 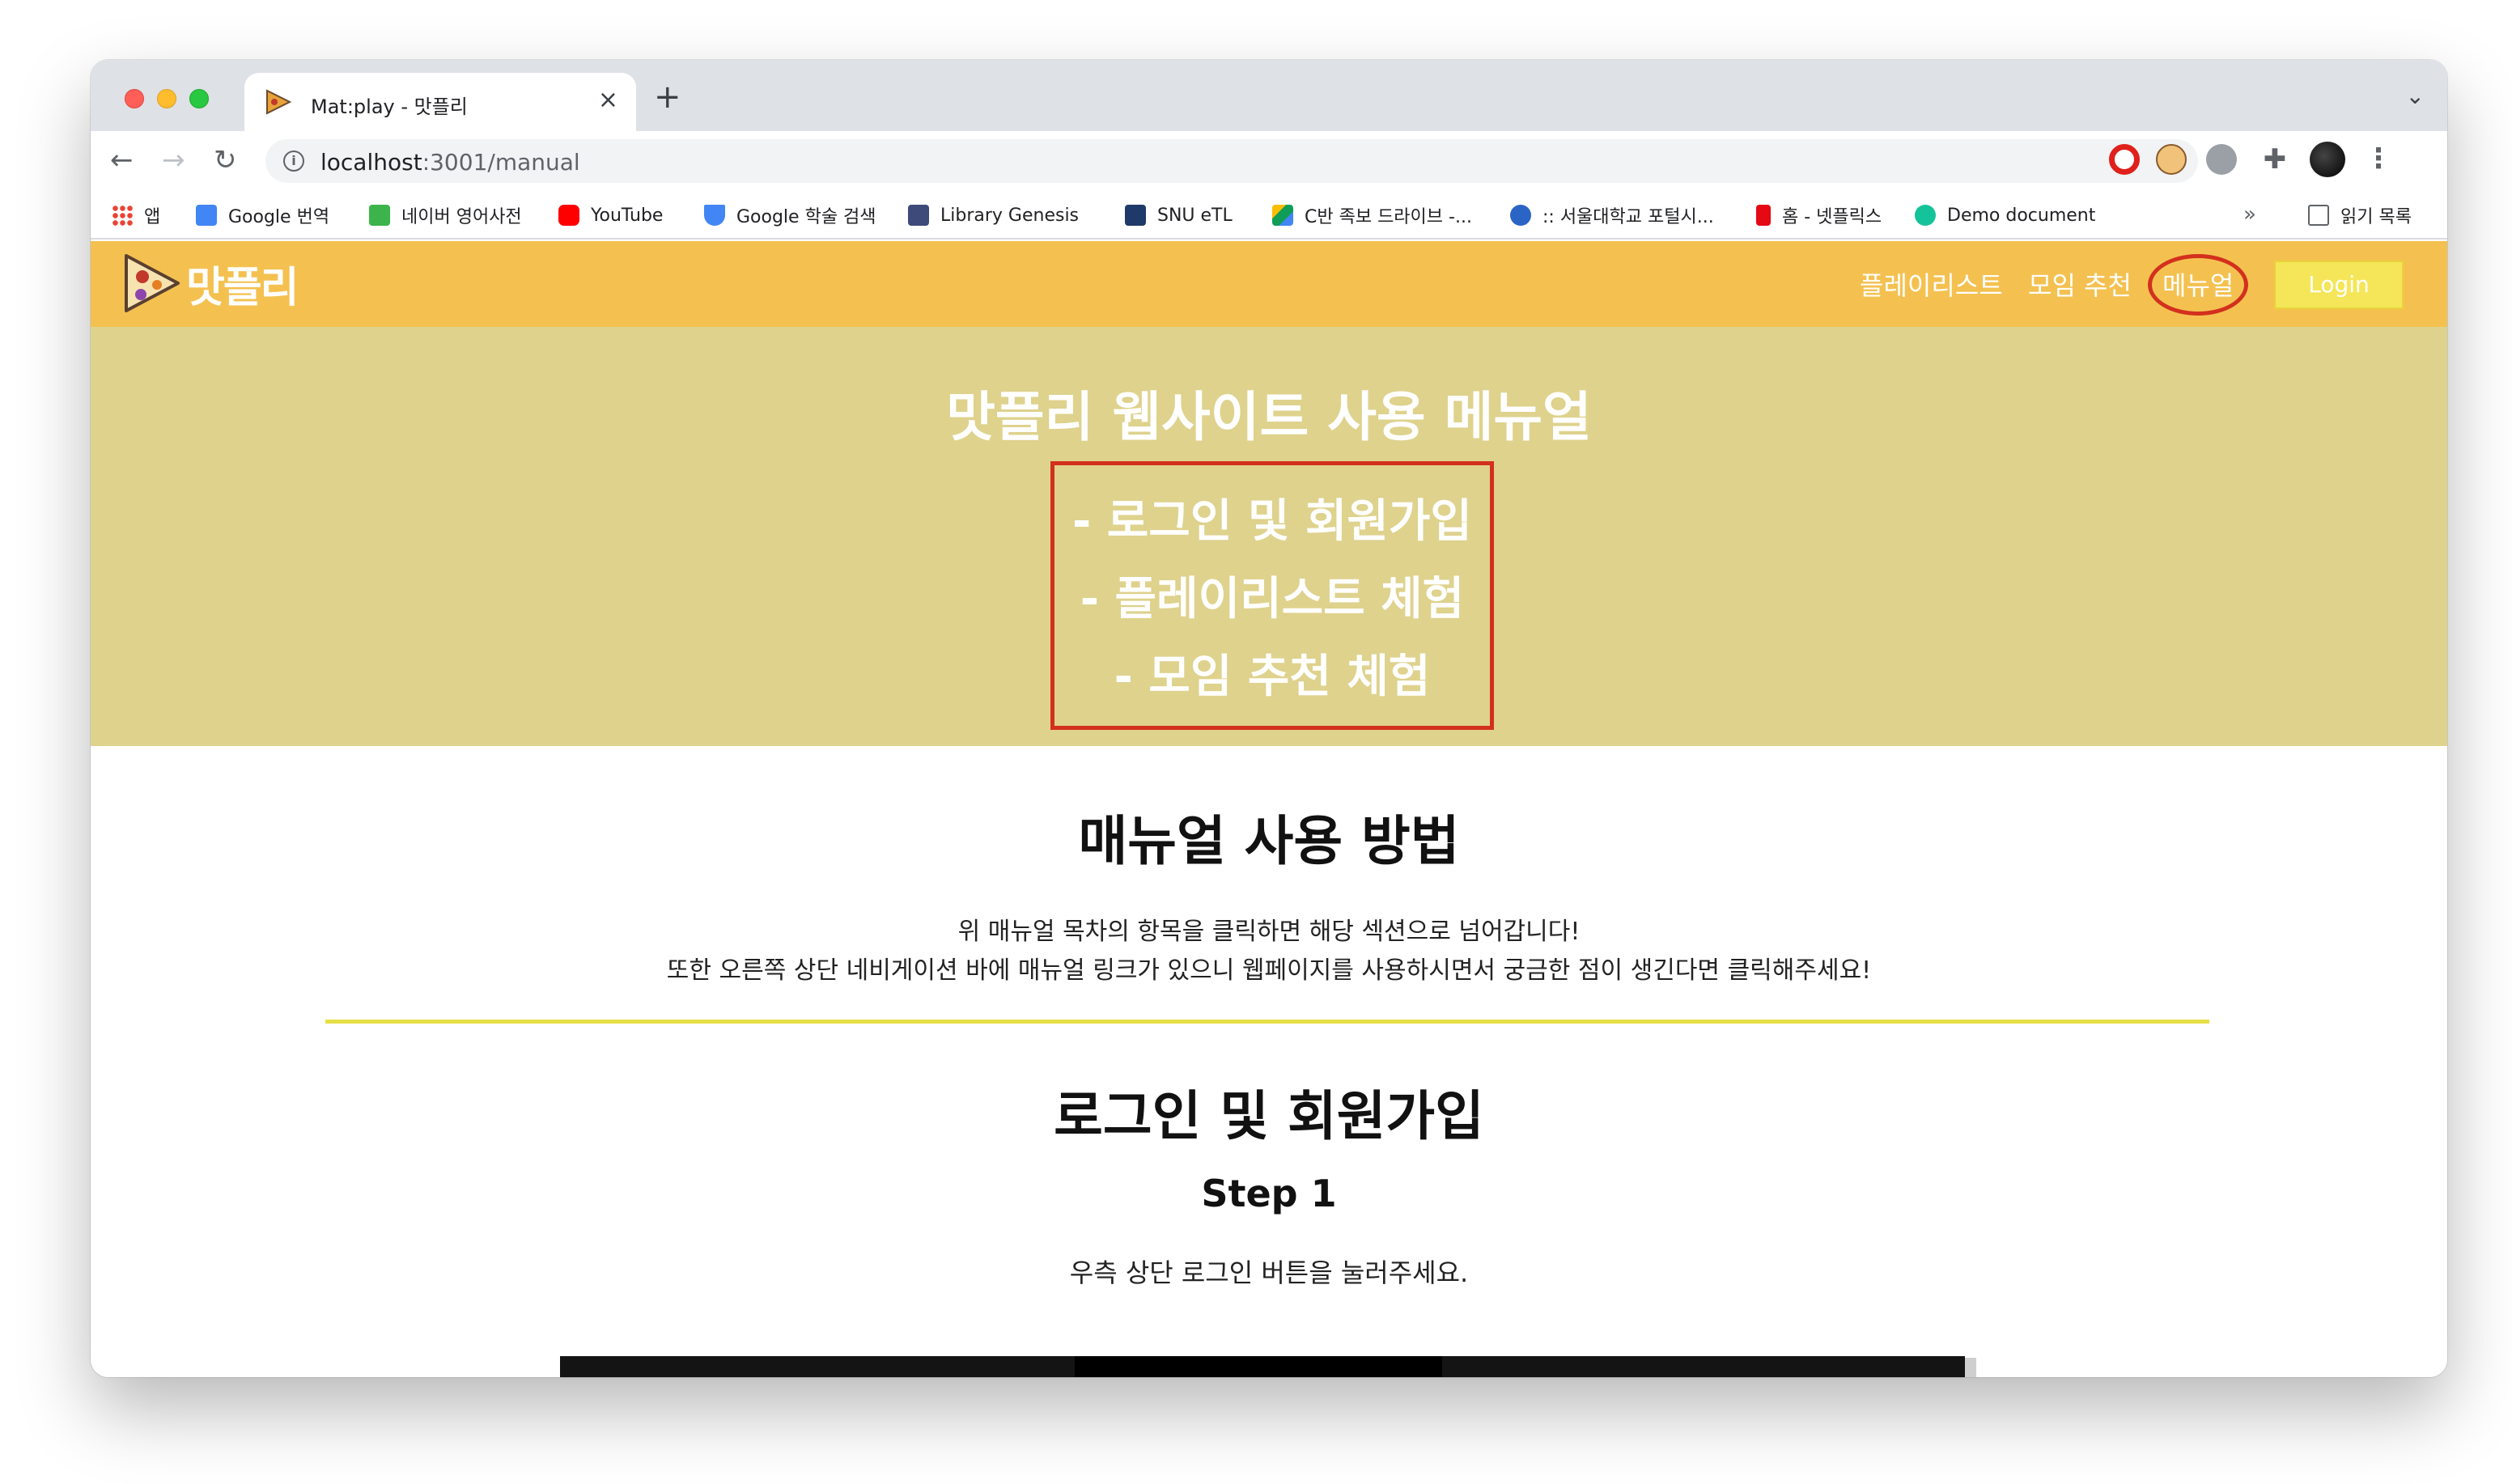 I want to click on bookmark-label: 네이버 영어사전, so click(x=461, y=217).